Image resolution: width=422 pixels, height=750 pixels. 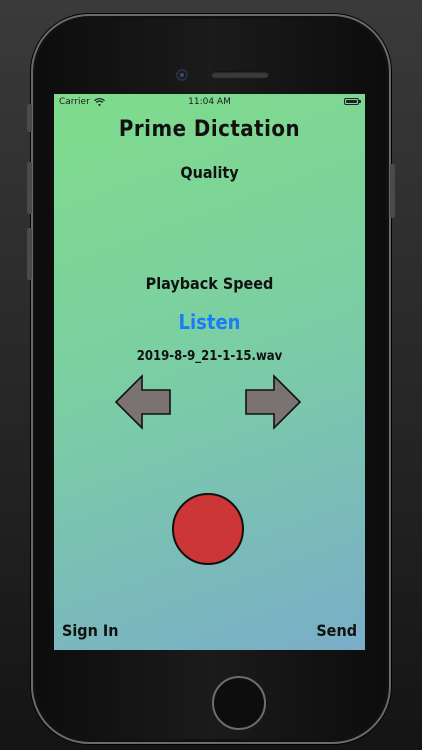 What do you see at coordinates (336, 630) in the screenshot?
I see `send-button: Send` at bounding box center [336, 630].